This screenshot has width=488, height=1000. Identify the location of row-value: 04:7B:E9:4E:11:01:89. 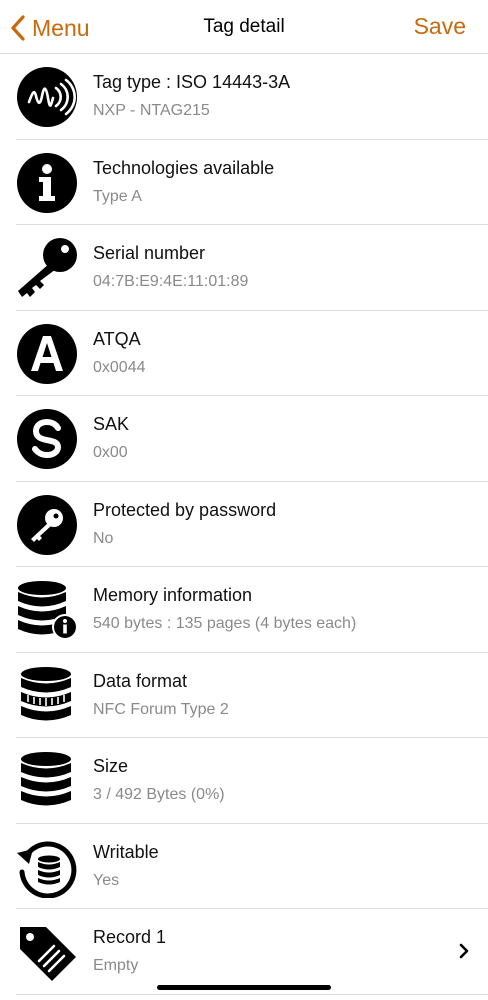
(171, 281).